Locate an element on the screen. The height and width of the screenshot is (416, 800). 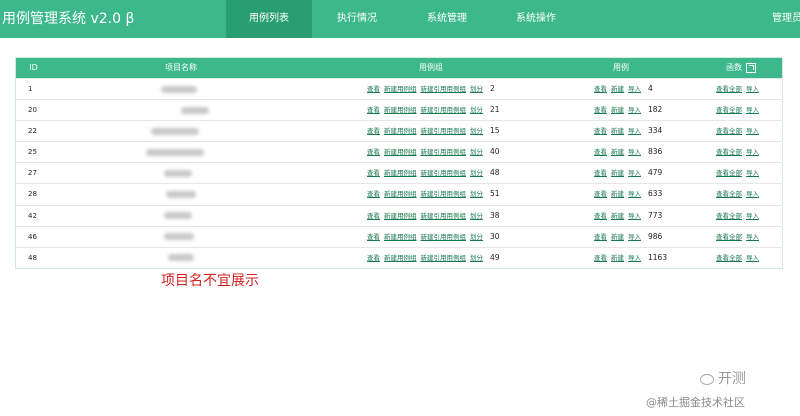
nav-tab-system-management: 系统管理 is located at coordinates (447, 19).